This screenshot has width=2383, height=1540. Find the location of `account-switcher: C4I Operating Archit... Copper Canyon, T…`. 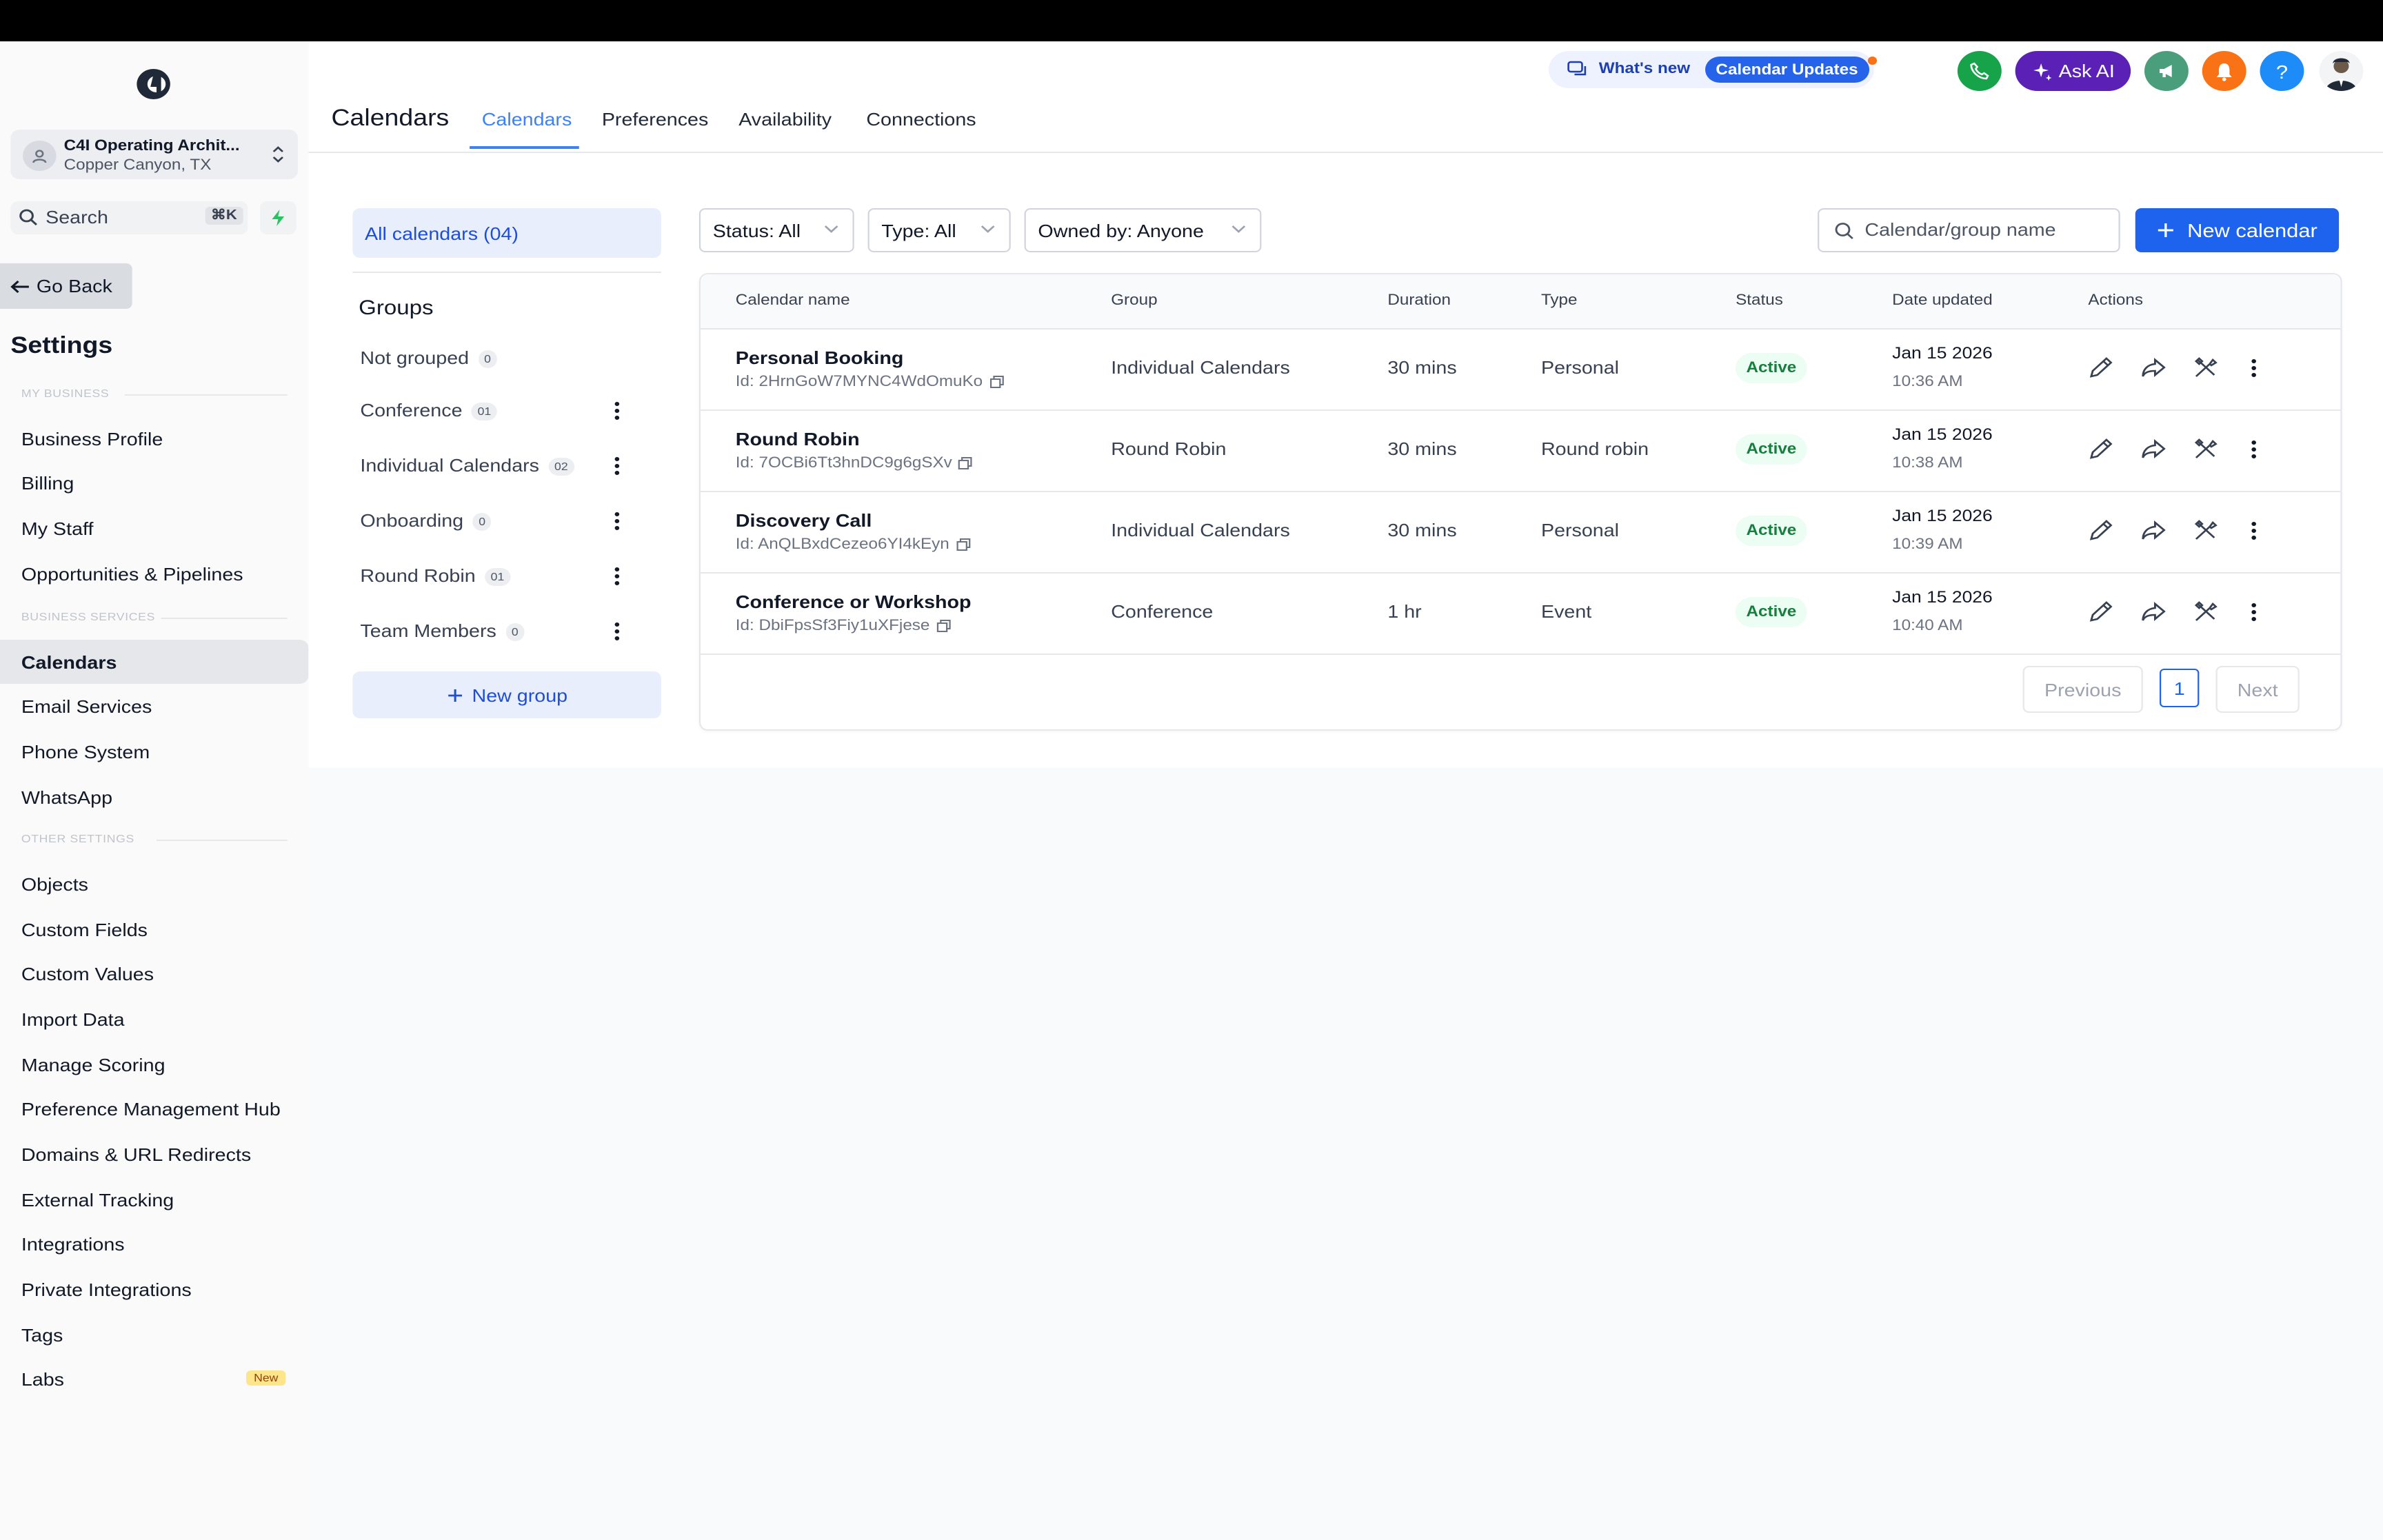

account-switcher: C4I Operating Archit... Copper Canyon, T… is located at coordinates (154, 155).